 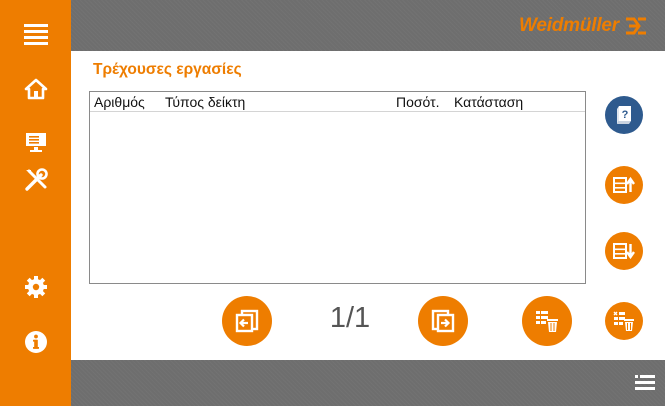 I want to click on delete-selected-icon, so click(x=623, y=321).